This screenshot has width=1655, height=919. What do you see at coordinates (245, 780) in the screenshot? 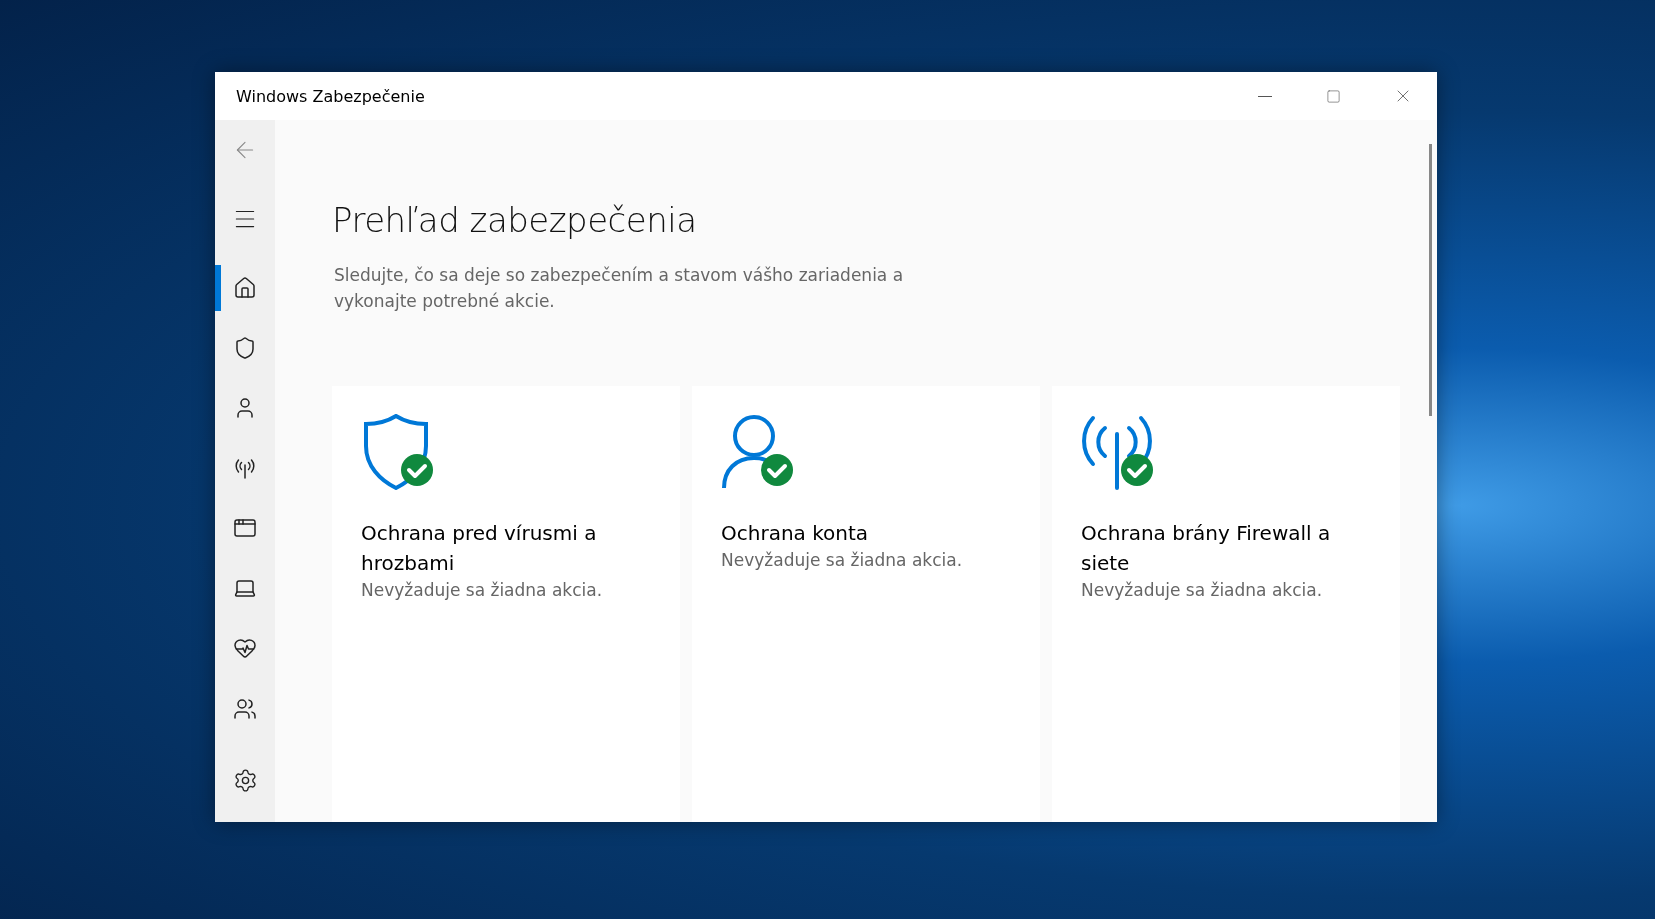
I see `settings-icon` at bounding box center [245, 780].